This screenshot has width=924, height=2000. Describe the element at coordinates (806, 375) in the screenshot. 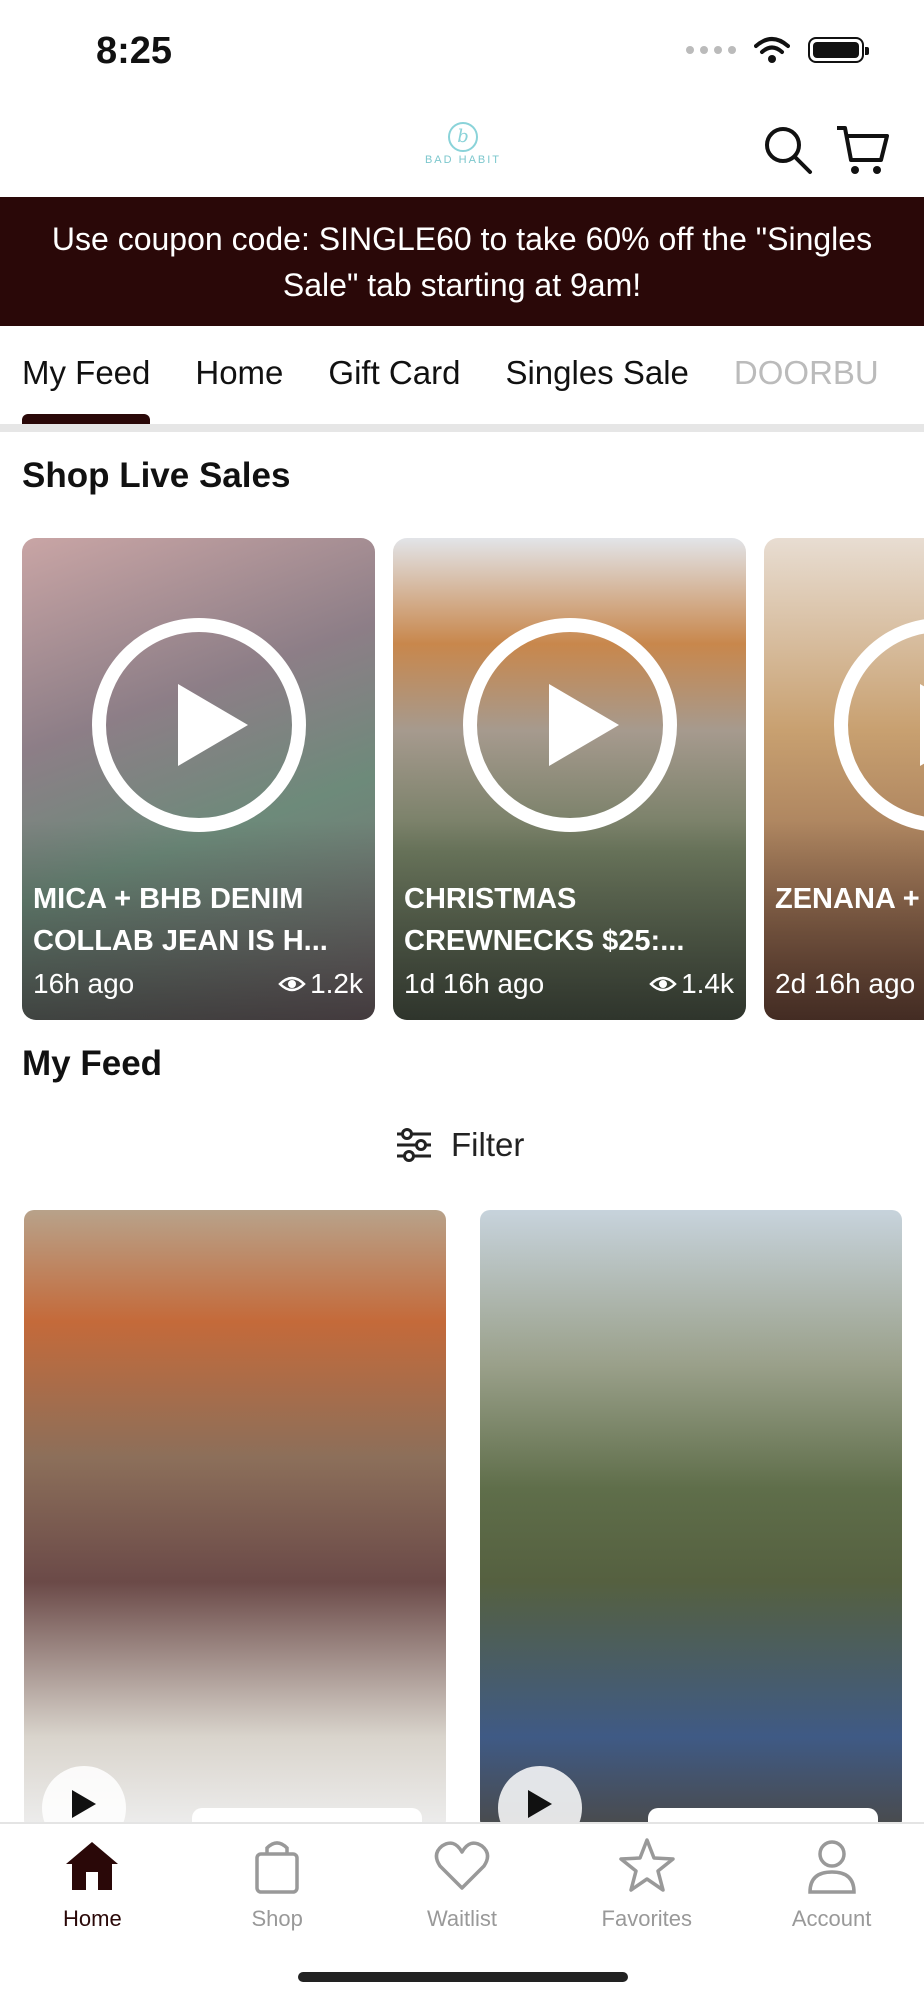

I see `tab-doorbusters: DOORBU` at that location.